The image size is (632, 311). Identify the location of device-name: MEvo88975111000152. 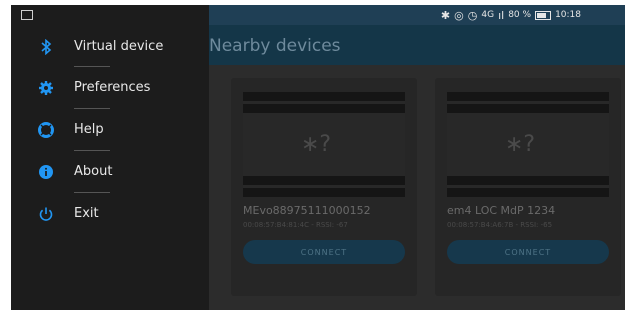
(307, 210).